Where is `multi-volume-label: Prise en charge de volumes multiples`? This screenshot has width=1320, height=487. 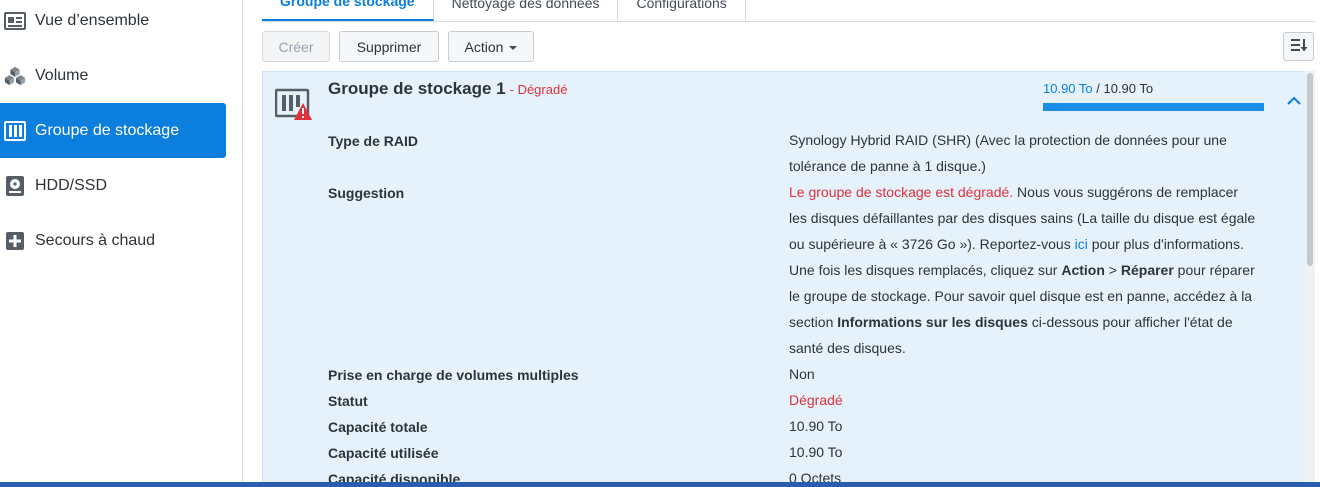 multi-volume-label: Prise en charge de volumes multiples is located at coordinates (453, 375).